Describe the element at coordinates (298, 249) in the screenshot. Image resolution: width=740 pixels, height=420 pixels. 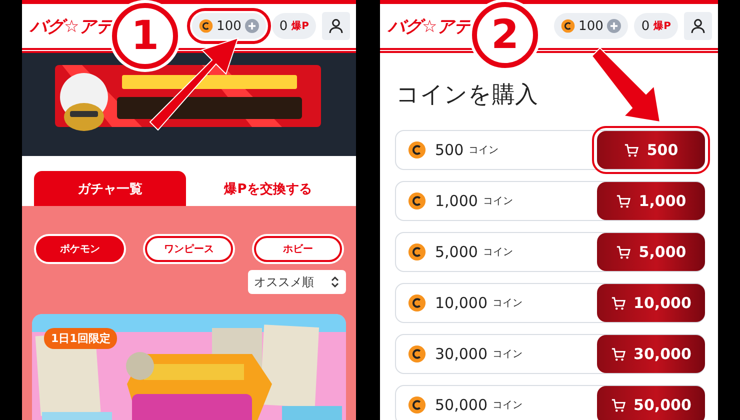
I see `category-chip: ホビー` at that location.